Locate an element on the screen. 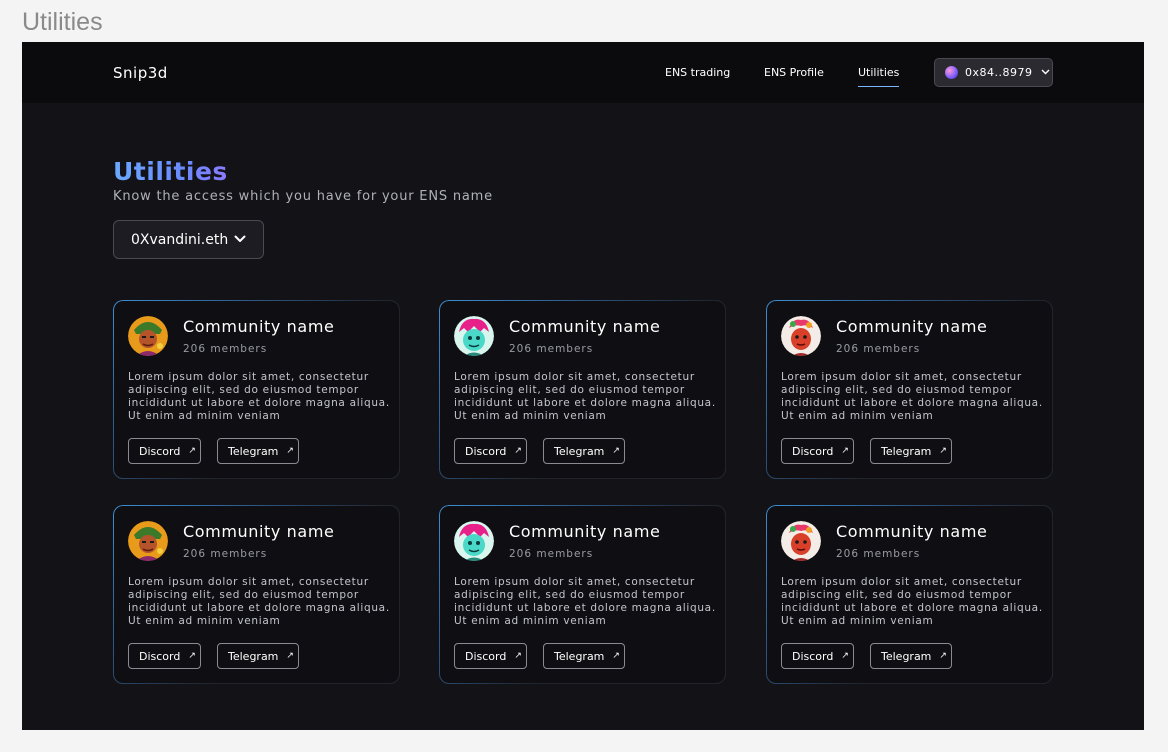  ens-name-select: 0Xvandini.eth is located at coordinates (188, 239).